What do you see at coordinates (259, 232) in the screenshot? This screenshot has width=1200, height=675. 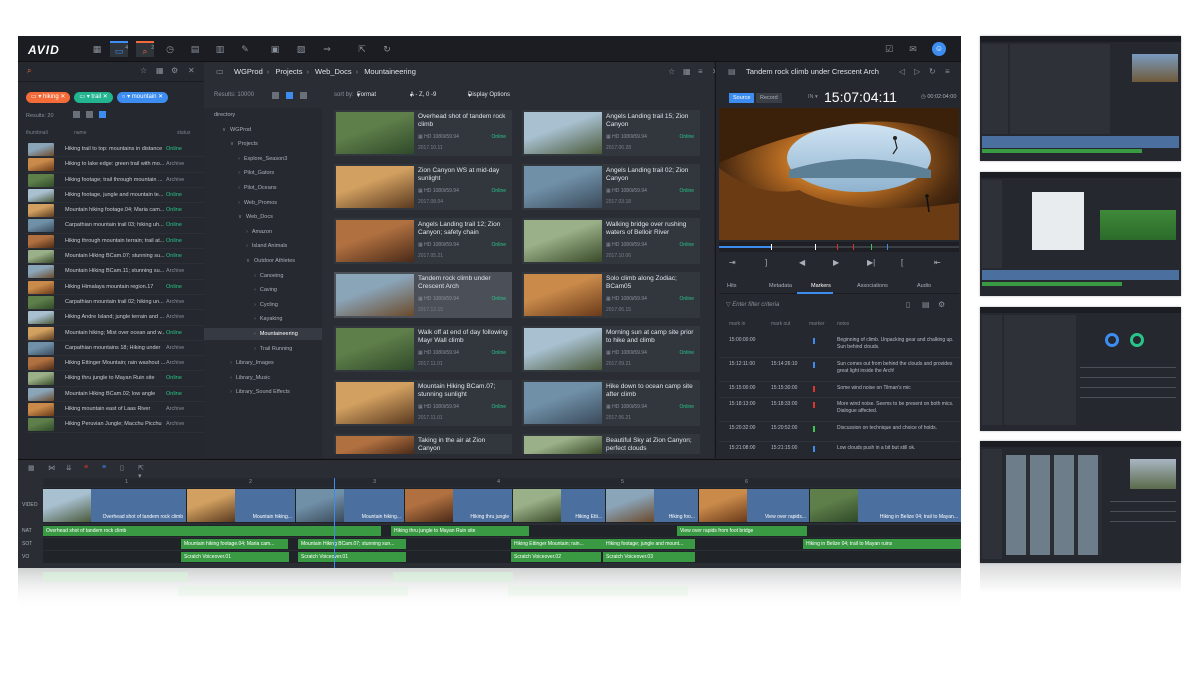 I see `tree-item: › Amazon` at bounding box center [259, 232].